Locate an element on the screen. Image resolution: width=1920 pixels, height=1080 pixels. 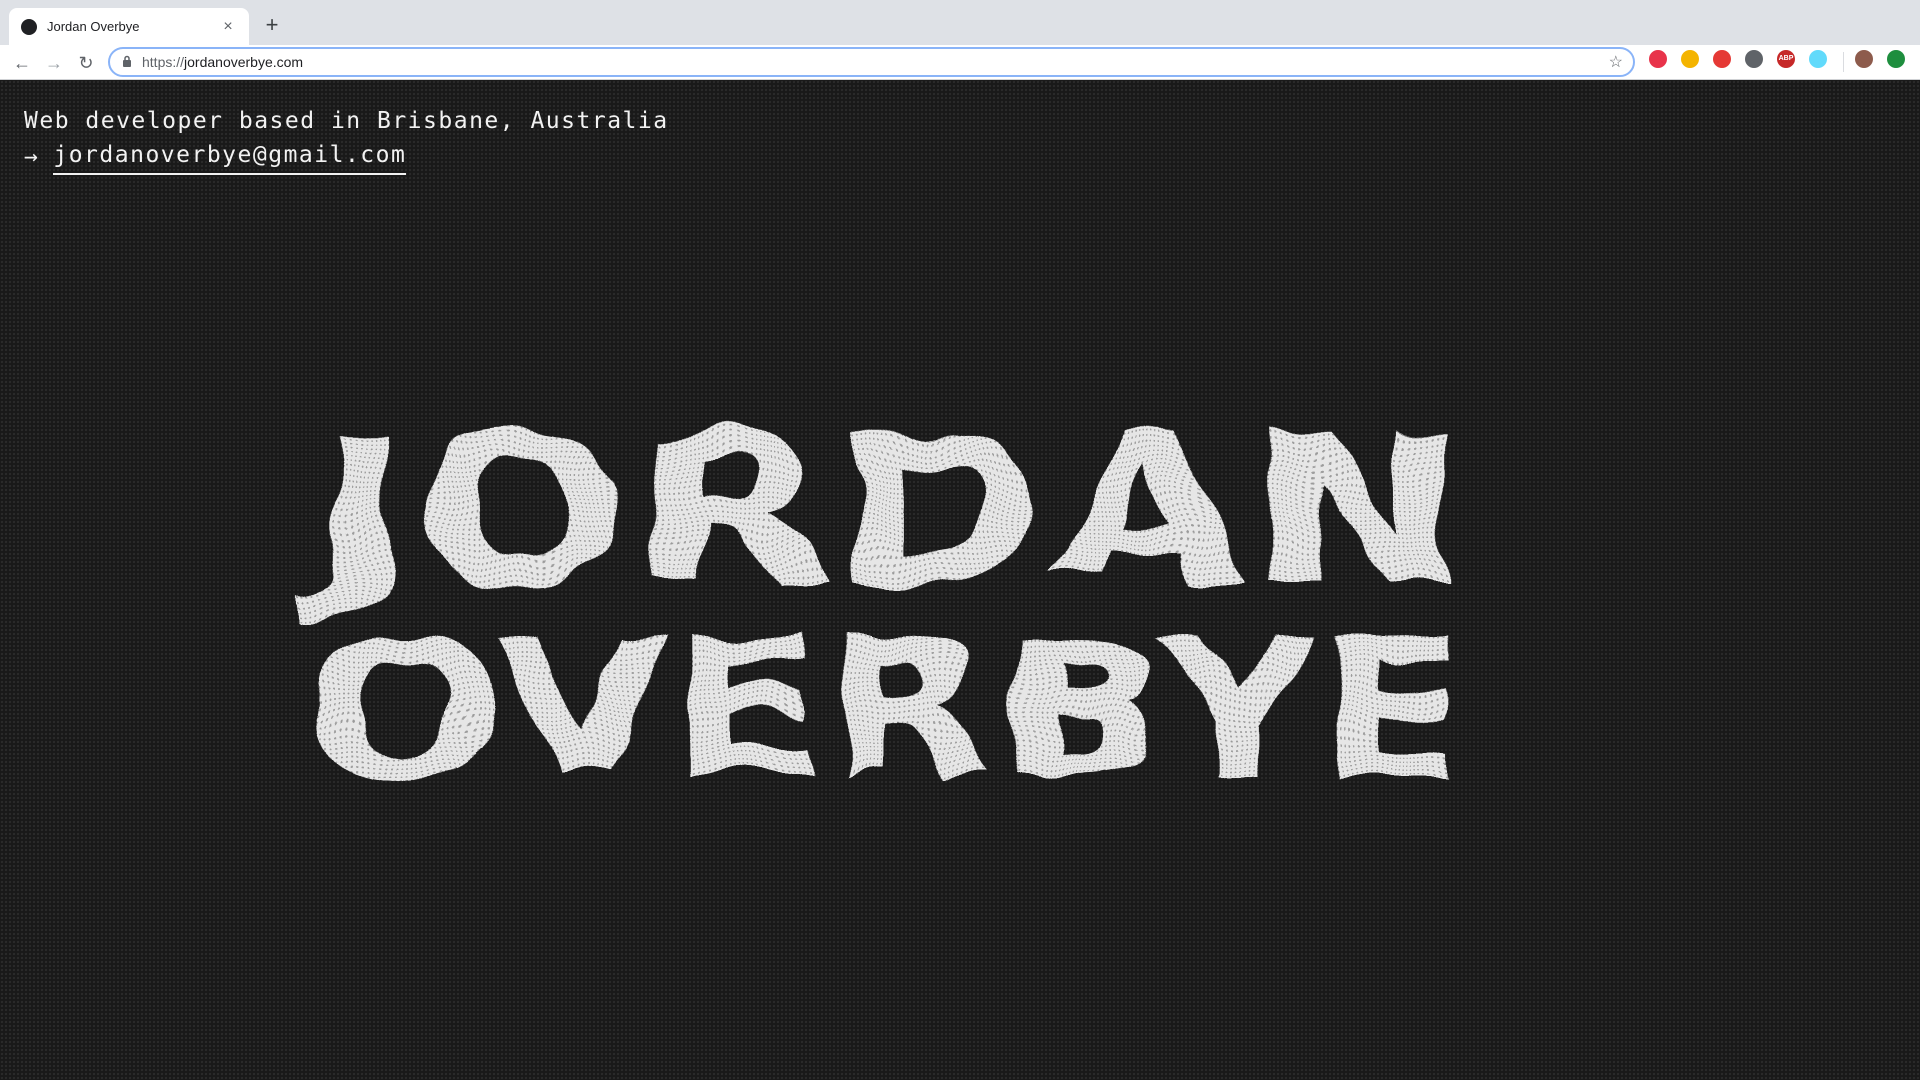
shield-extension-icon is located at coordinates (1722, 59).